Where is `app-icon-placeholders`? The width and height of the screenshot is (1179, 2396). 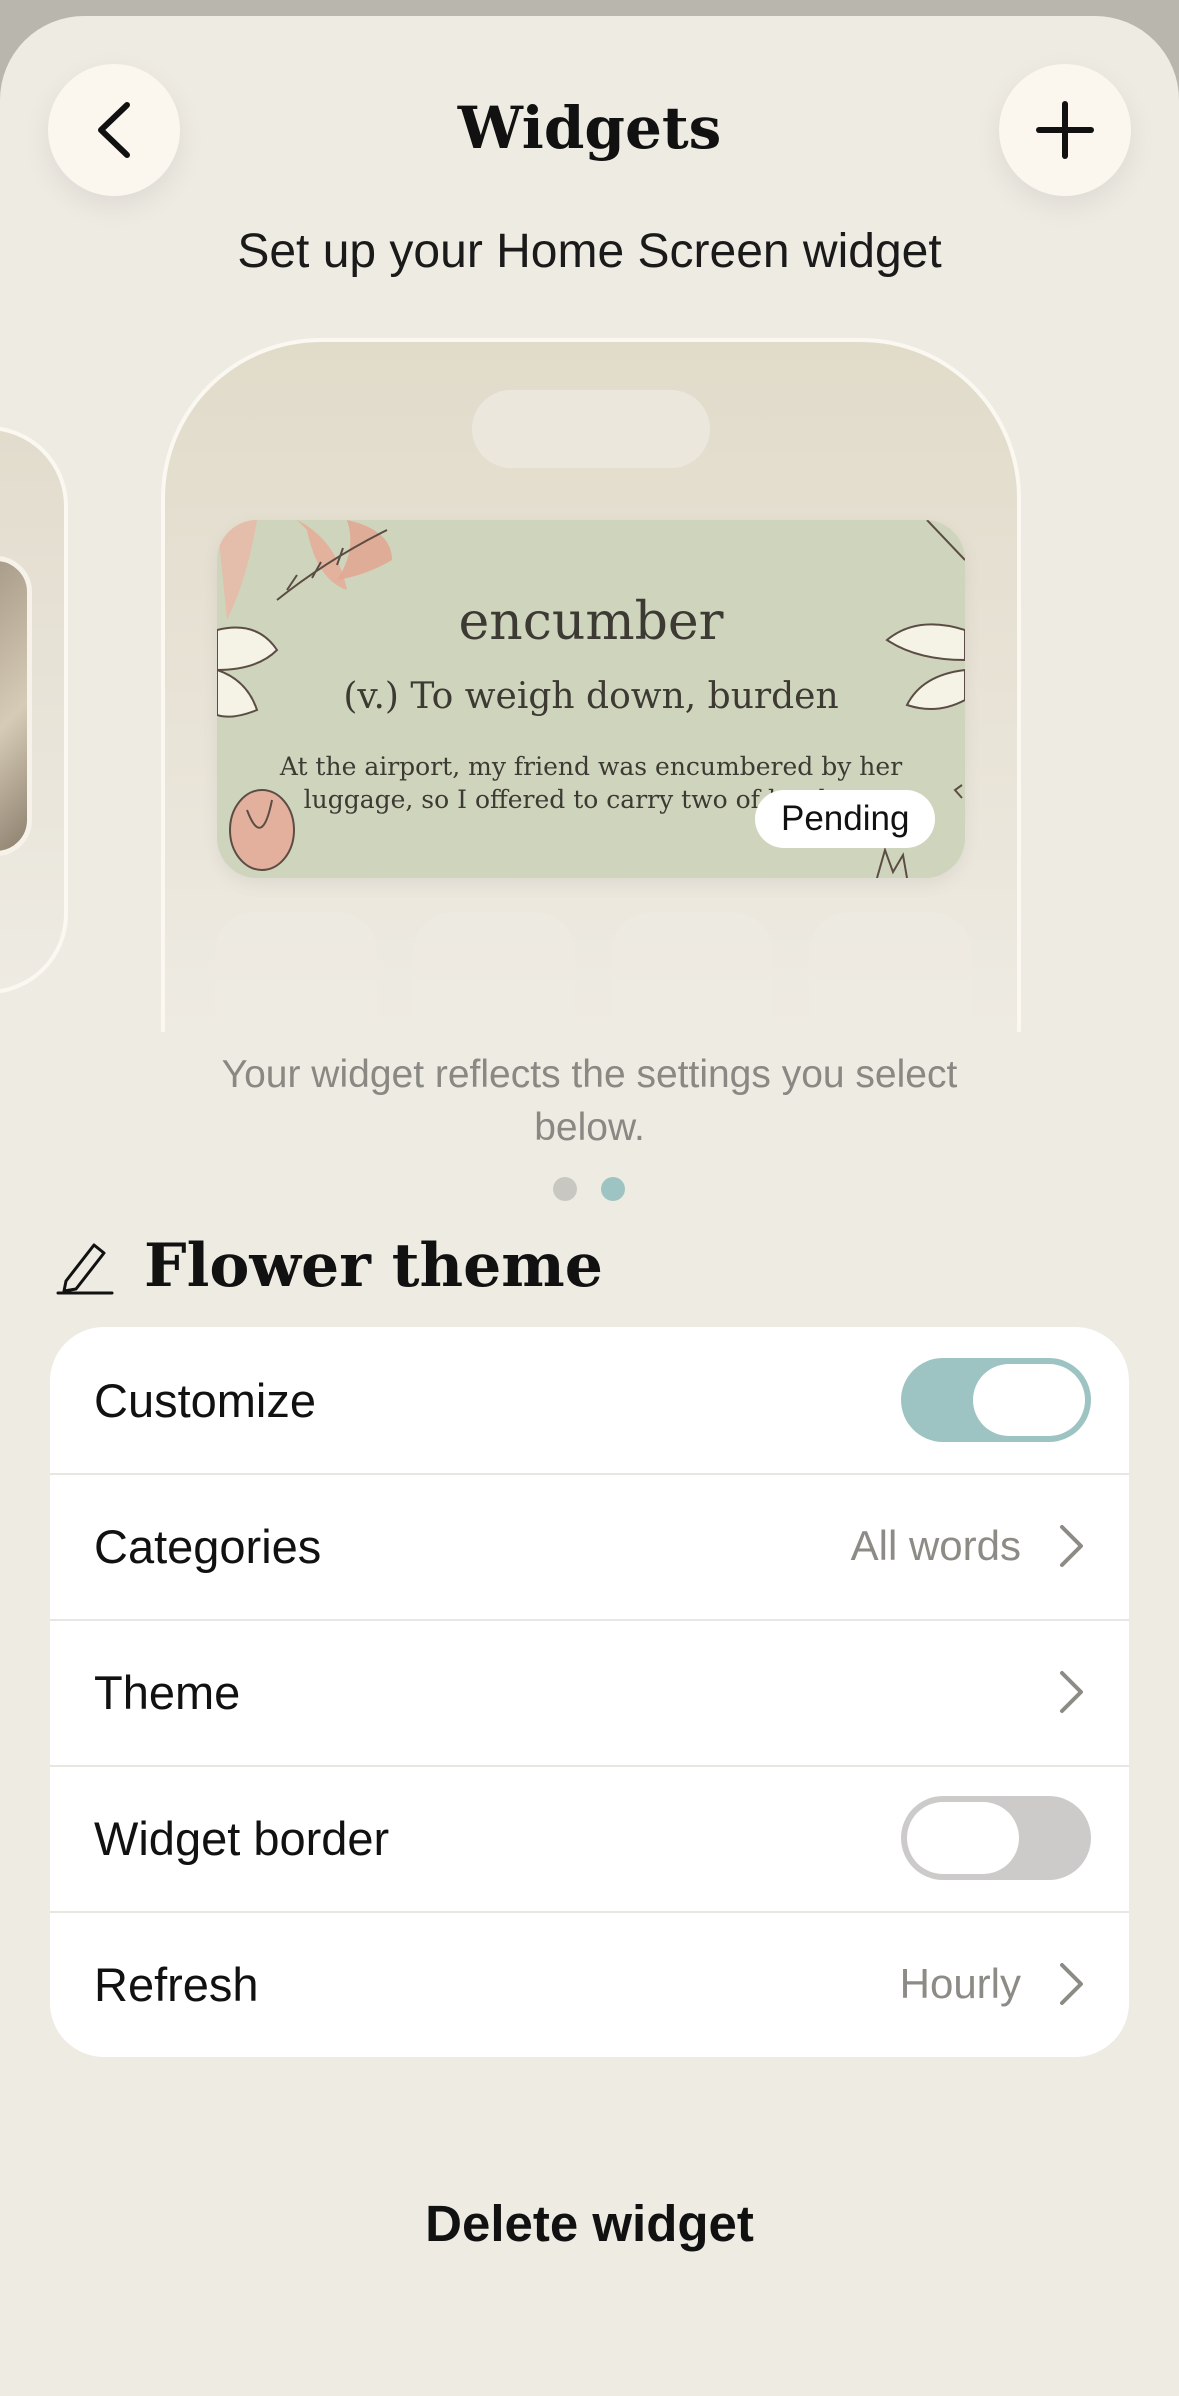
app-icon-placeholders is located at coordinates (595, 972).